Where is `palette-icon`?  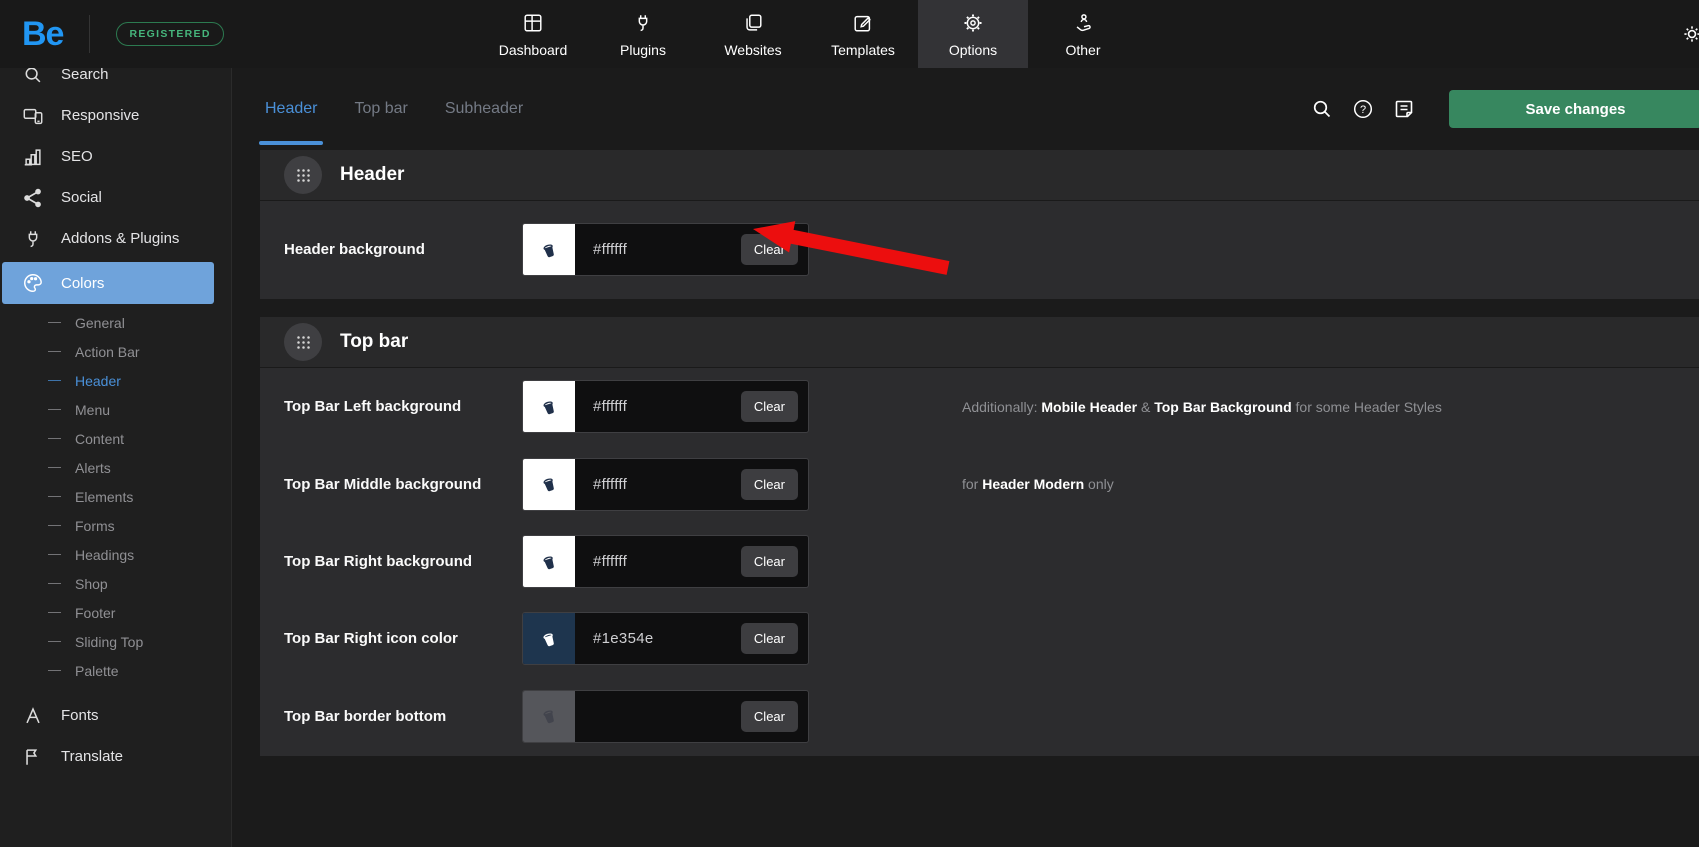 palette-icon is located at coordinates (33, 283).